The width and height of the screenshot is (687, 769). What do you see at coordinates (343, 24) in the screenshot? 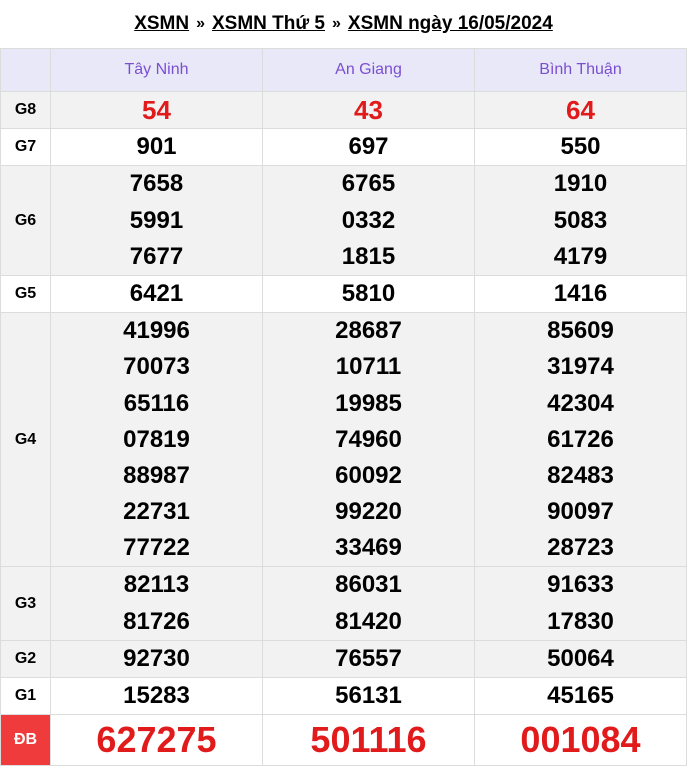
I see `breadcrumb: XSMN » XSMN Thứ 5 » XSMN ngày 16/05/2024` at bounding box center [343, 24].